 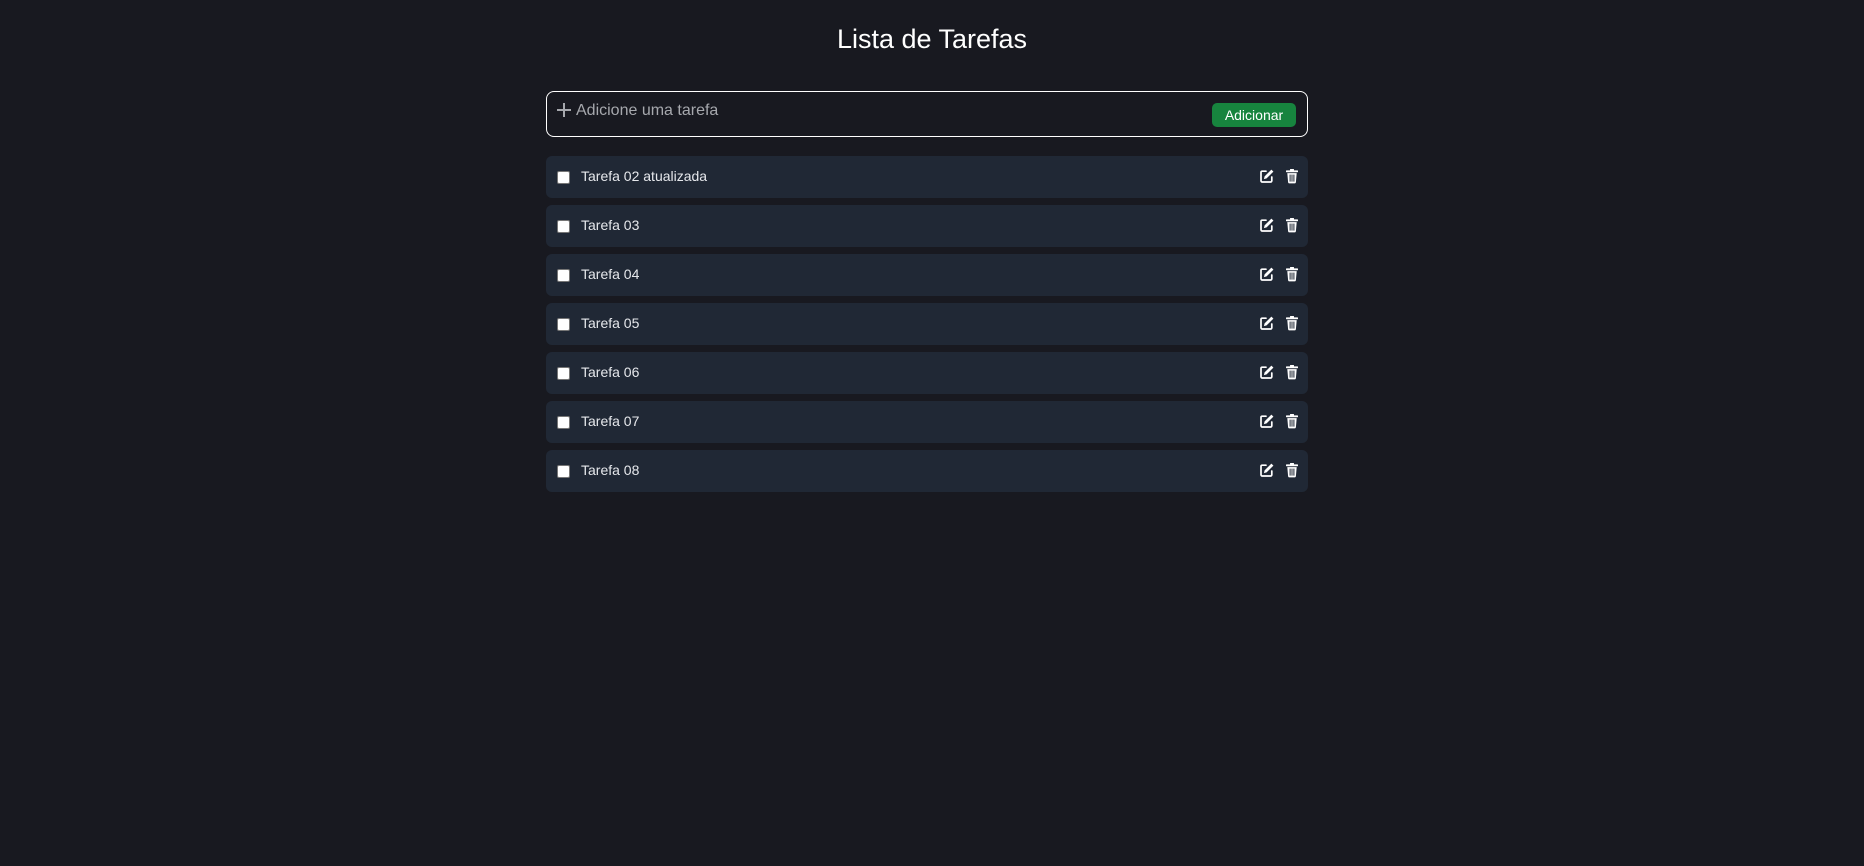 I want to click on task-row: Tarefa 08, so click(x=927, y=471).